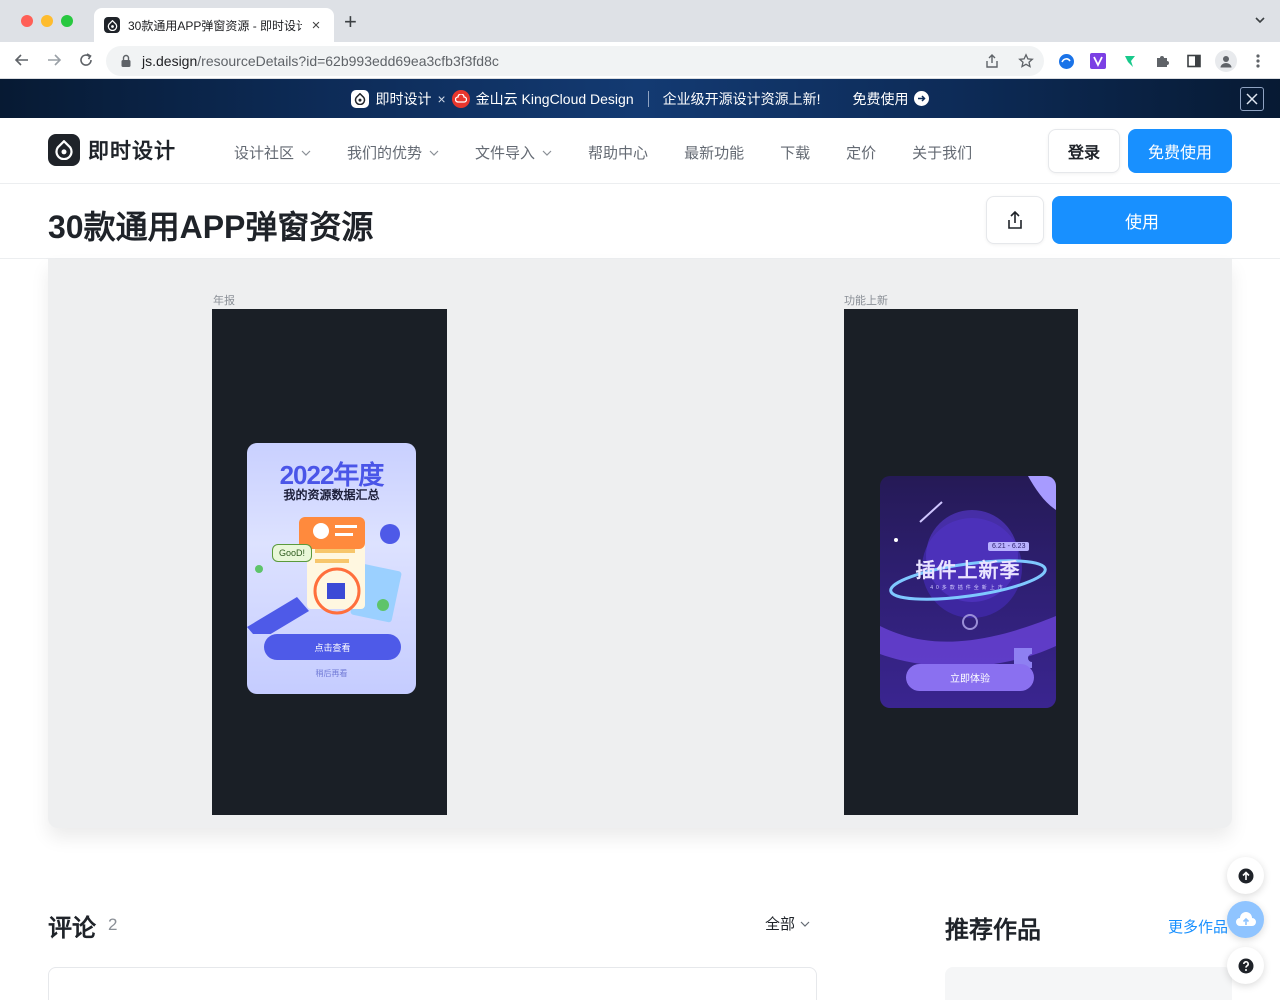 Image resolution: width=1280 pixels, height=1000 pixels. I want to click on help-button, so click(1245, 965).